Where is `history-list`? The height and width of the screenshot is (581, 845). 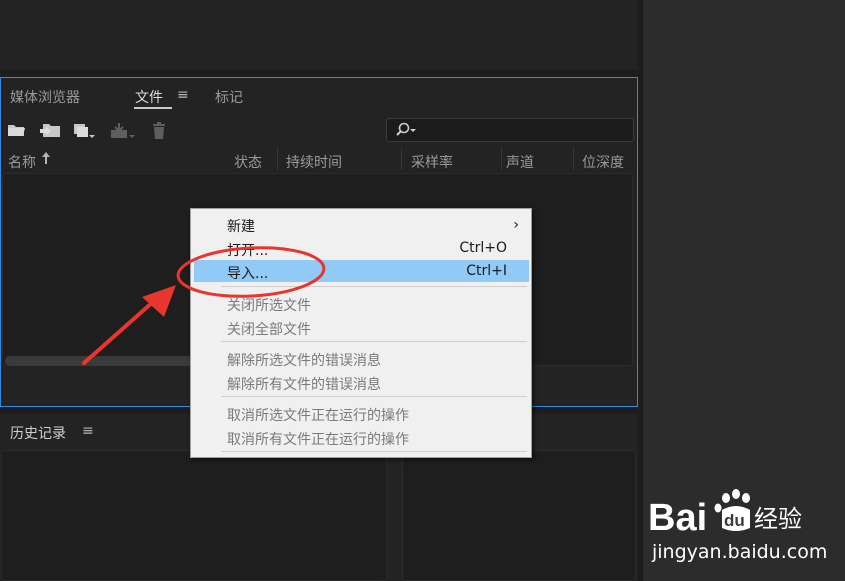
history-list is located at coordinates (194, 515).